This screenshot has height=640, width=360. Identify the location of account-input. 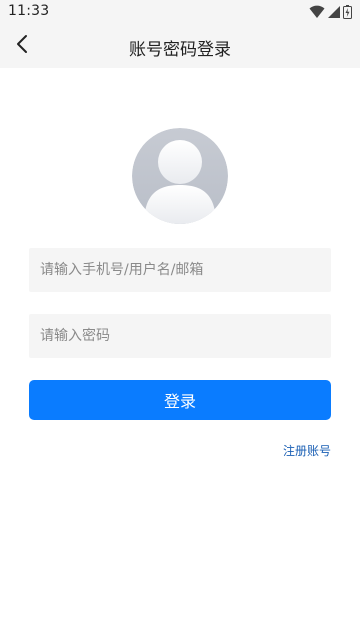
(180, 270).